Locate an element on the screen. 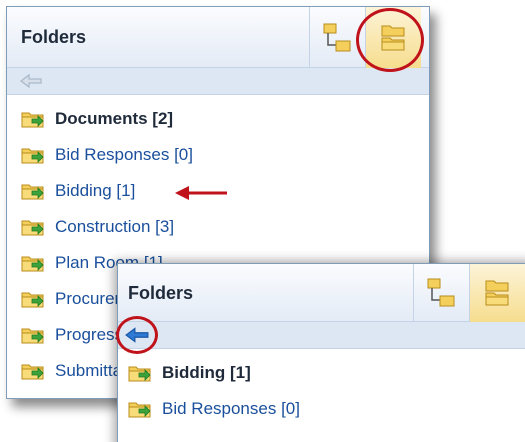 This screenshot has width=525, height=442. folder-flat-icon is located at coordinates (498, 293).